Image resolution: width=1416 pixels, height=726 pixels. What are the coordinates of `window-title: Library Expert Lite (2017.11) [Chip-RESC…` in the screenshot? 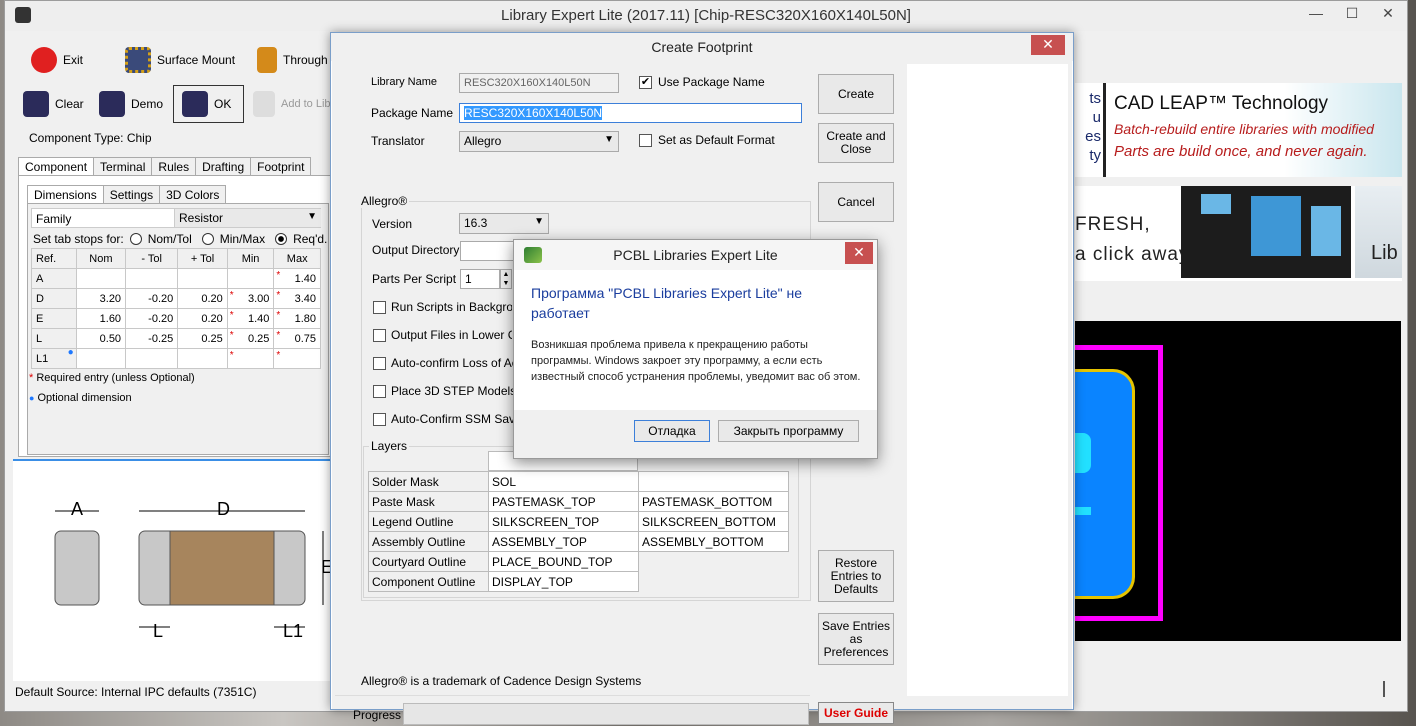 It's located at (706, 15).